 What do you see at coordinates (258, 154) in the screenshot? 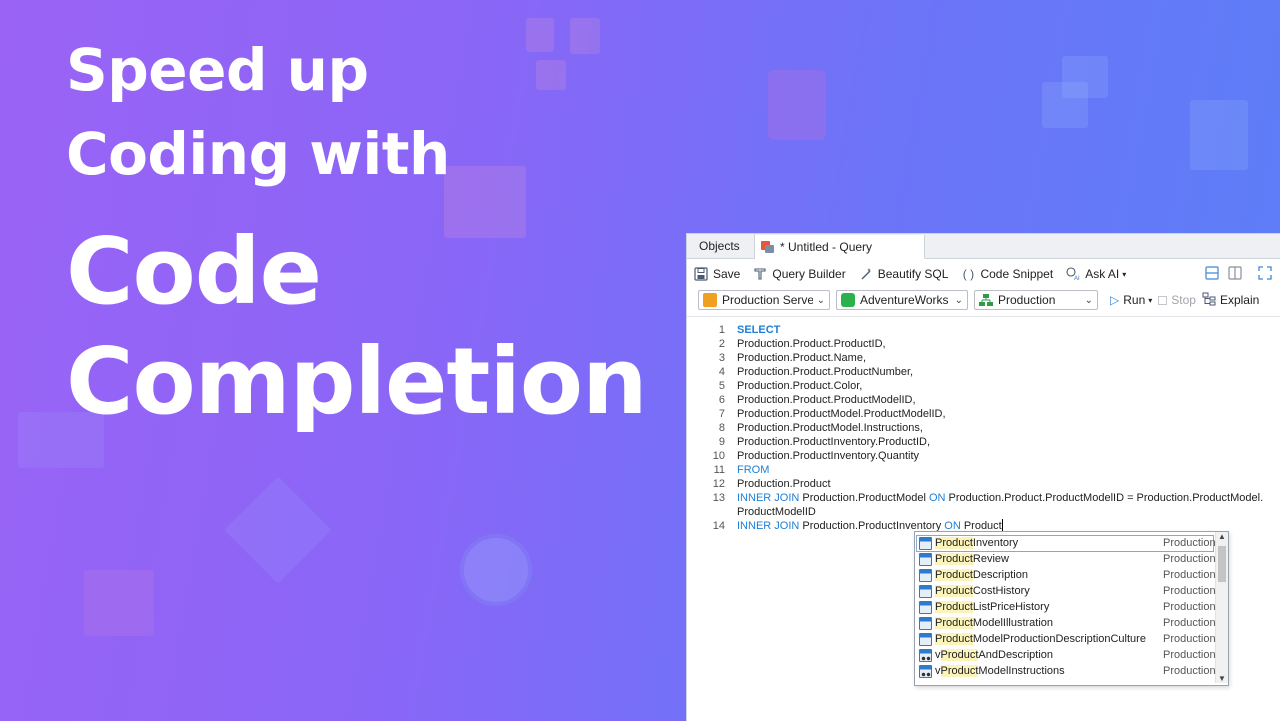
I see `headline-line-2: Coding with` at bounding box center [258, 154].